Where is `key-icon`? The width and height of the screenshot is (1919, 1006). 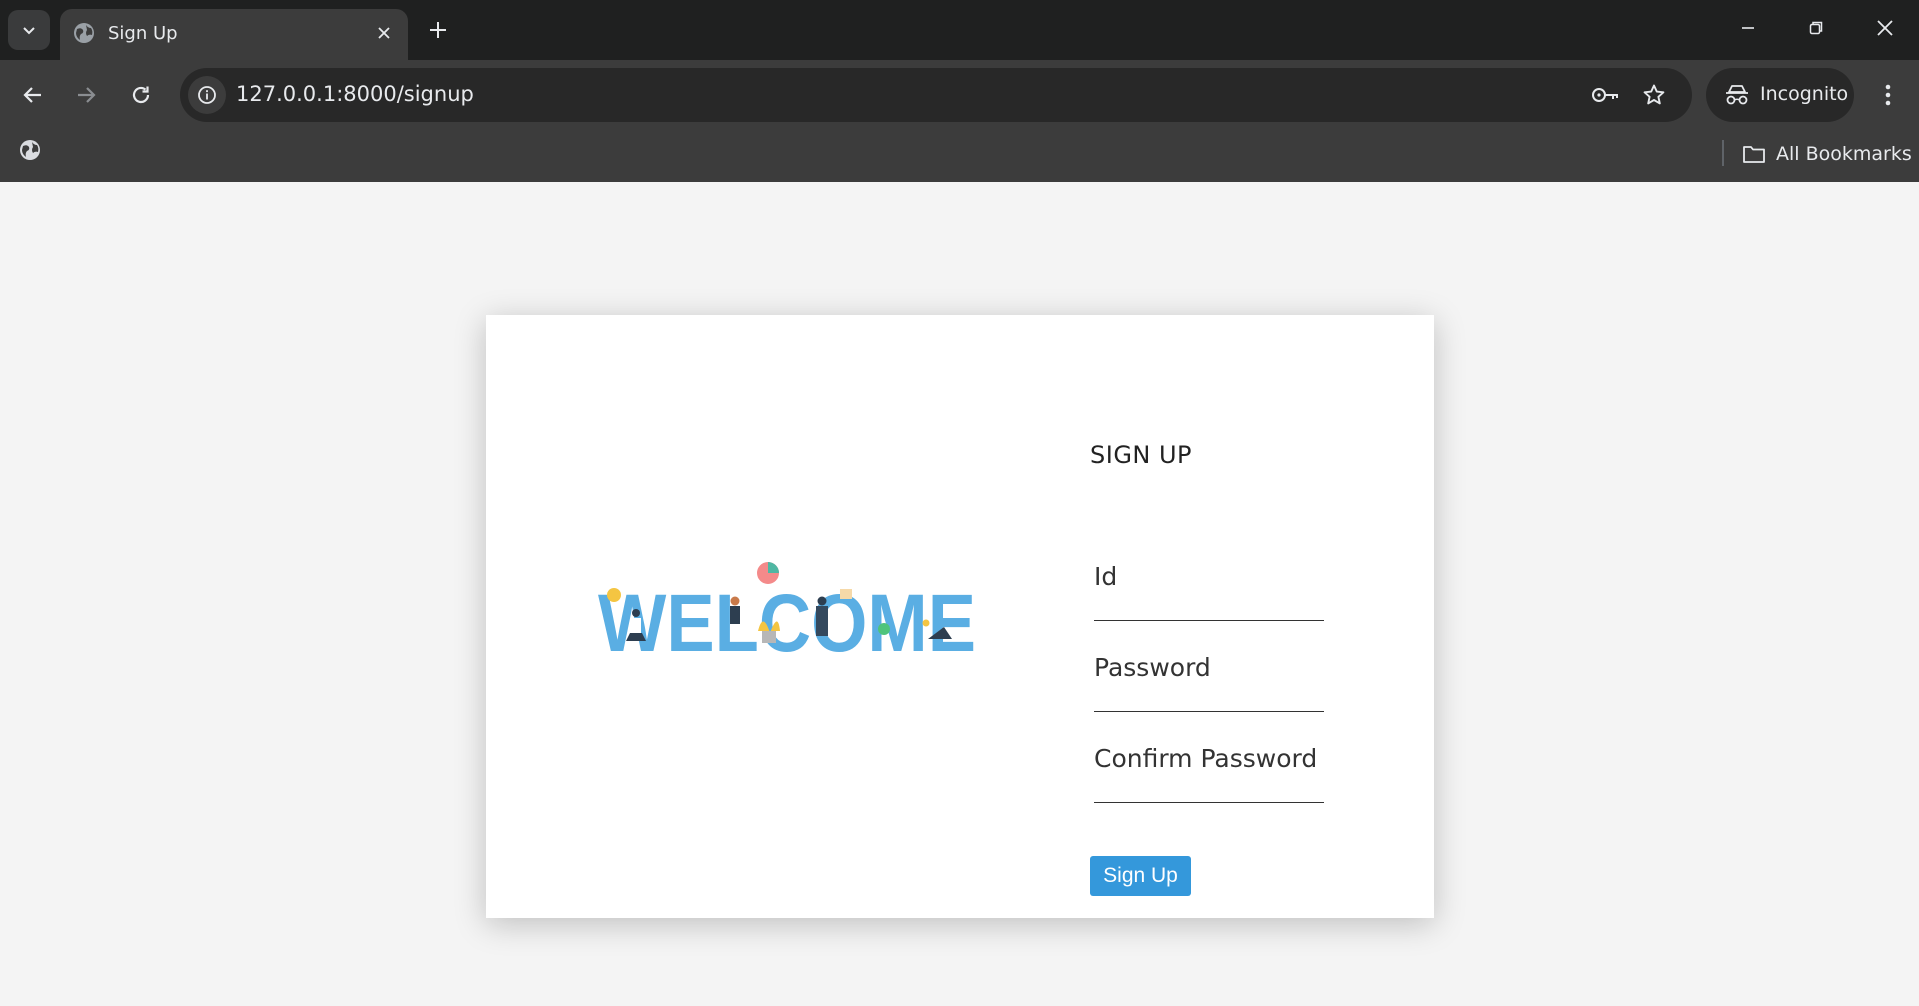 key-icon is located at coordinates (1605, 95).